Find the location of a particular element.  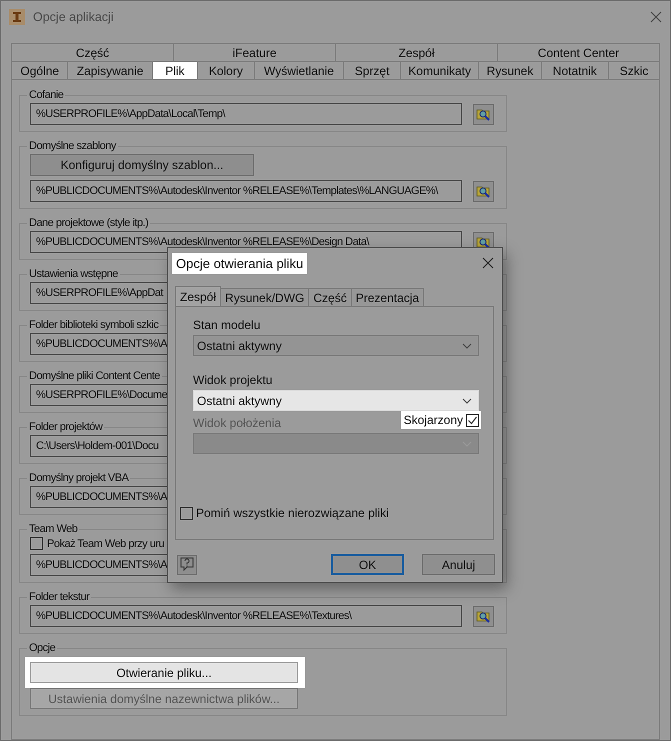

group-label: Domyślne szablony is located at coordinates (73, 146).